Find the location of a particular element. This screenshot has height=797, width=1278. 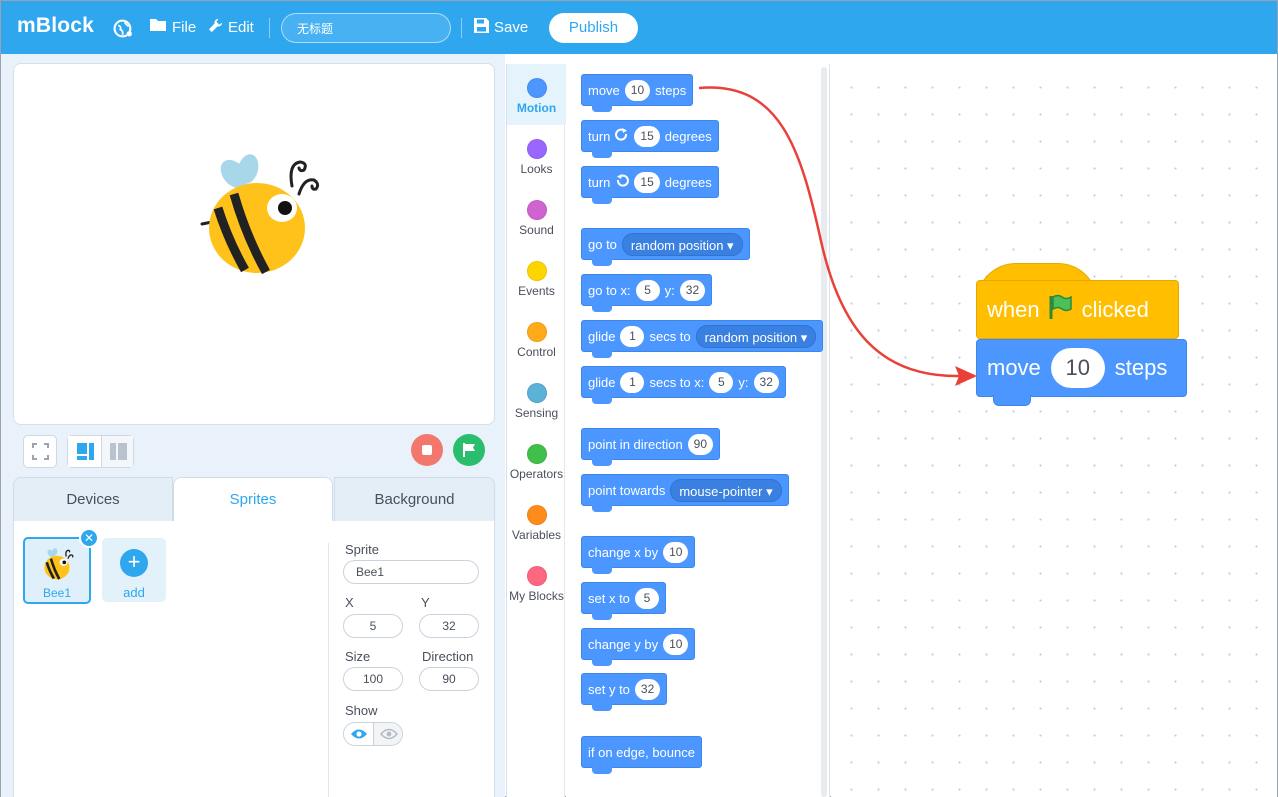

block-text: go to x: is located at coordinates (609, 290).